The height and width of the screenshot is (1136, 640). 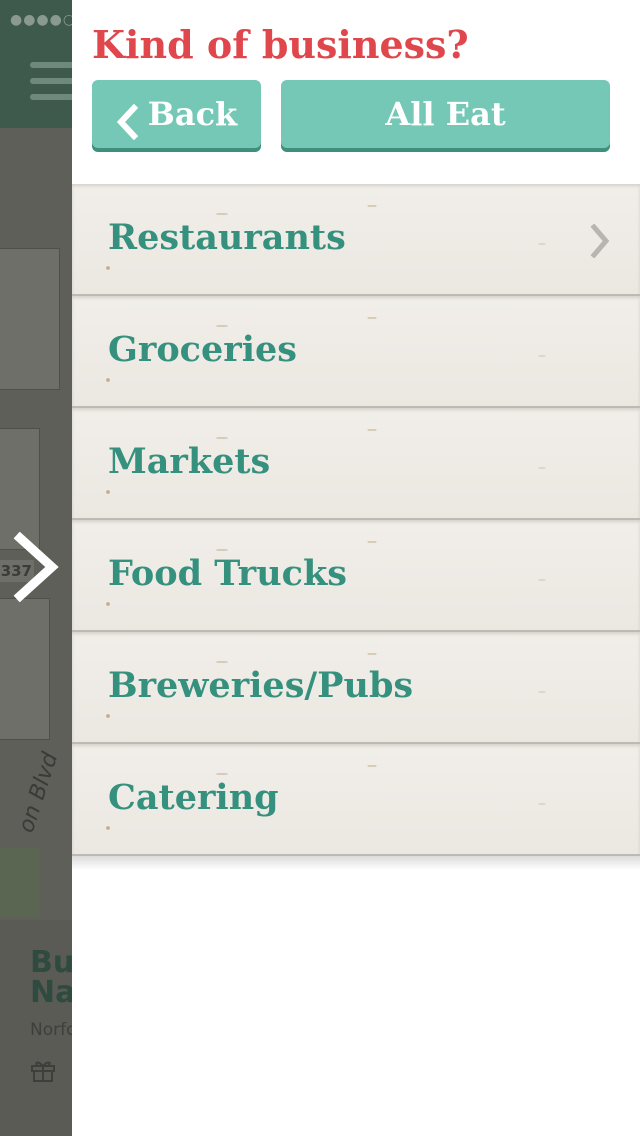 I want to click on category-restaurants: Restaurants, so click(x=356, y=240).